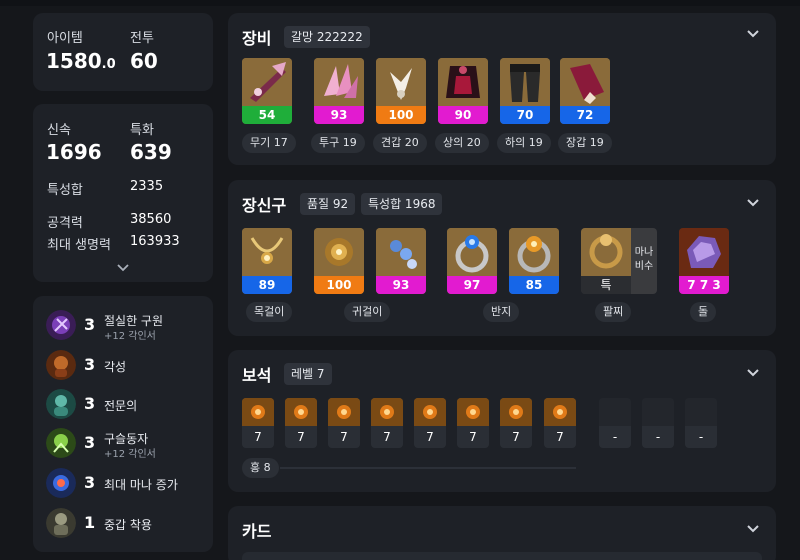 The width and height of the screenshot is (800, 560). What do you see at coordinates (525, 115) in the screenshot?
I see `item-quality: 70` at bounding box center [525, 115].